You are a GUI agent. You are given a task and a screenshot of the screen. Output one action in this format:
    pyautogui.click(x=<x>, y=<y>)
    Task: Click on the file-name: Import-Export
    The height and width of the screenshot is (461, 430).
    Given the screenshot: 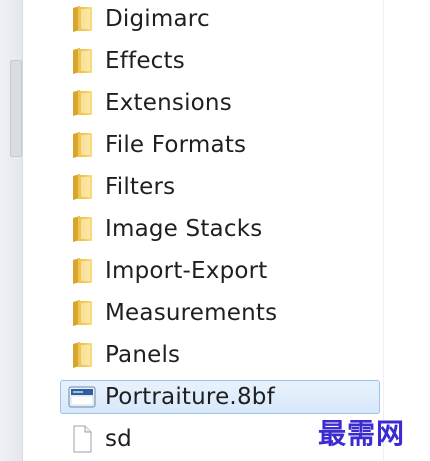 What is the action you would take?
    pyautogui.click(x=186, y=271)
    